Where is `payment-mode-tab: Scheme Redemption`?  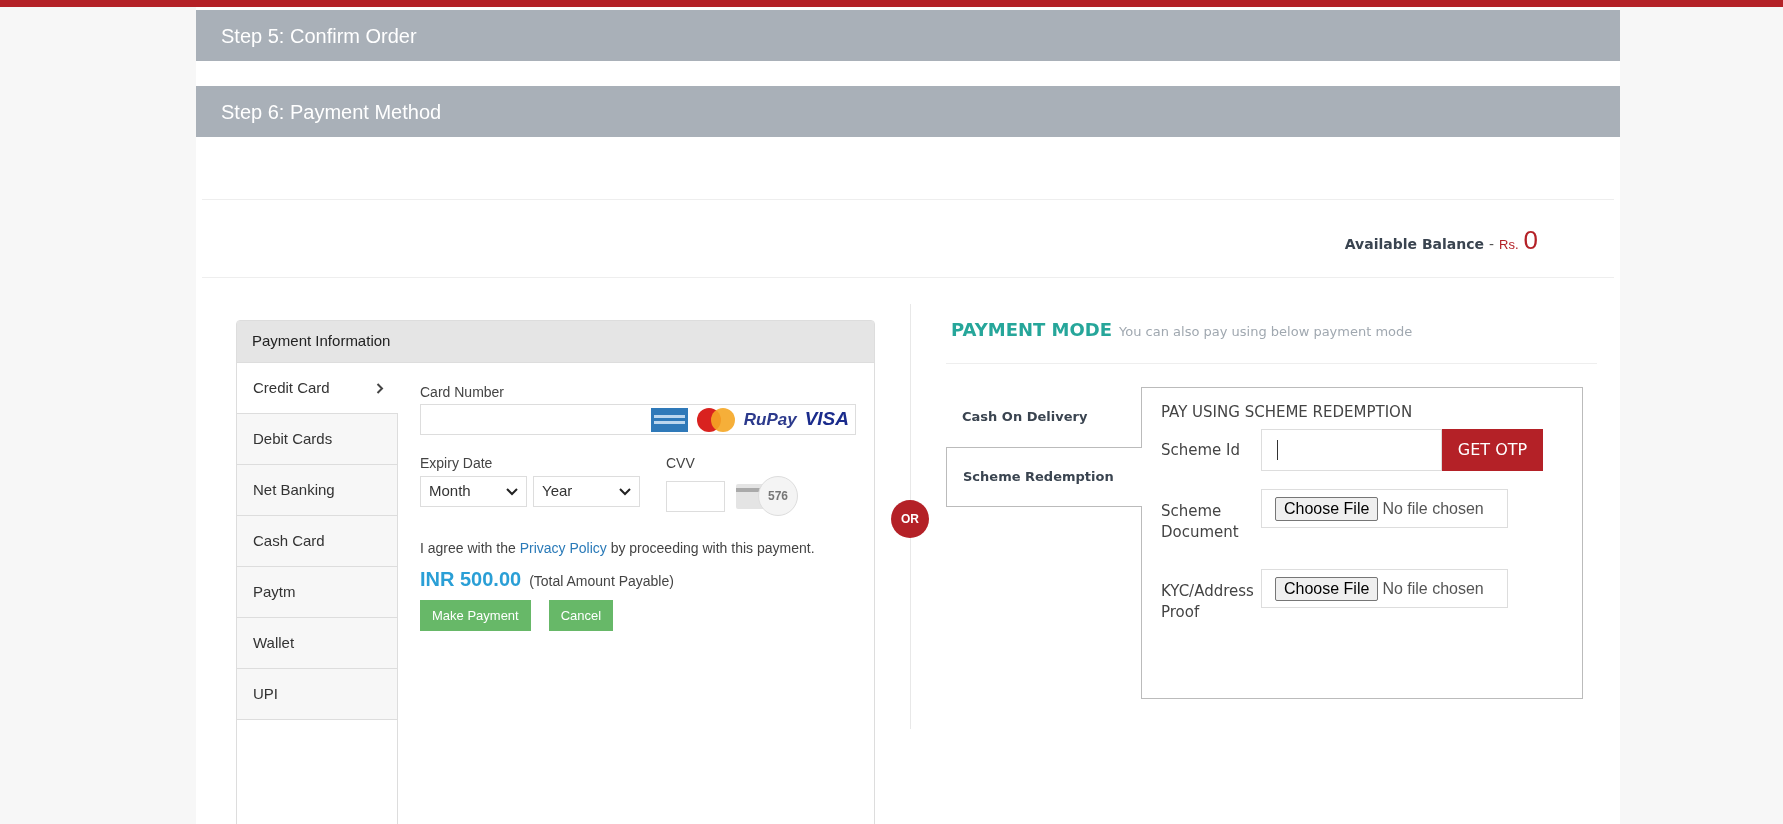 payment-mode-tab: Scheme Redemption is located at coordinates (1044, 477).